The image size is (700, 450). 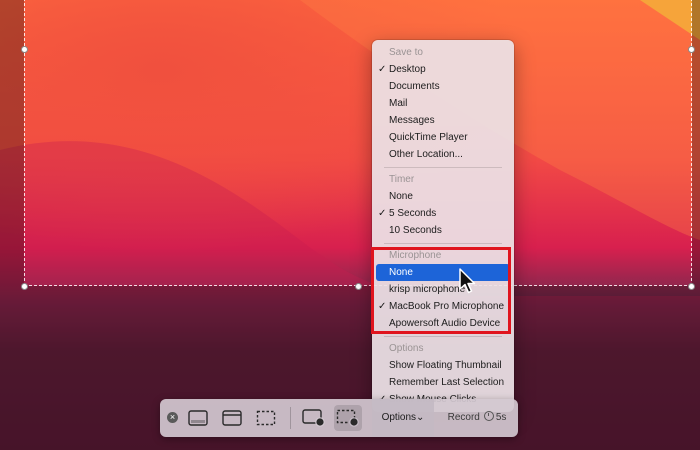 I want to click on close-icon: ×, so click(x=172, y=417).